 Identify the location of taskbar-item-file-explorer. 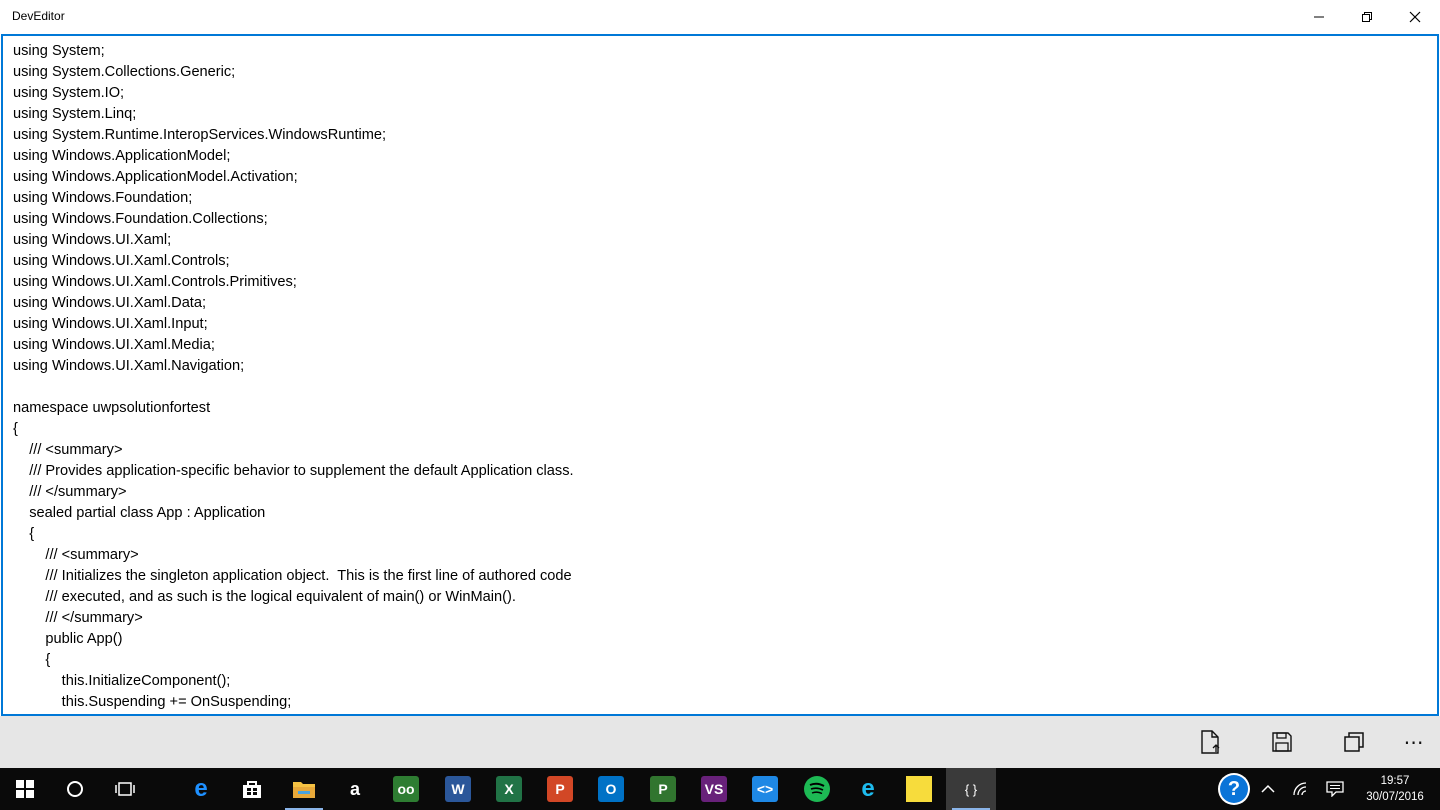
(304, 789).